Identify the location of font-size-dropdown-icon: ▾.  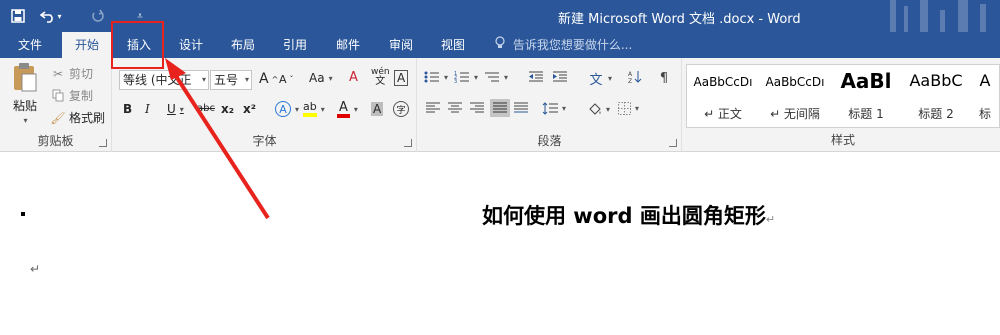
(246, 79).